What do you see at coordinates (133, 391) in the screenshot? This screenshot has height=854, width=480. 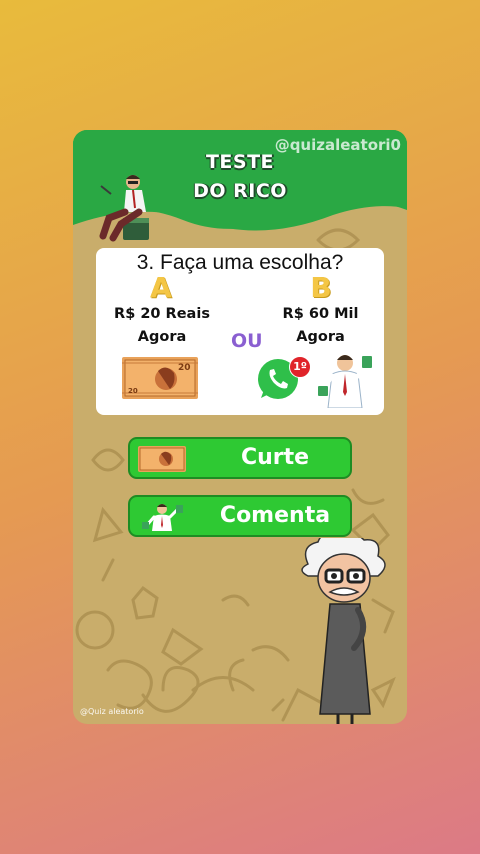 I see `banknote-value-small: 20` at bounding box center [133, 391].